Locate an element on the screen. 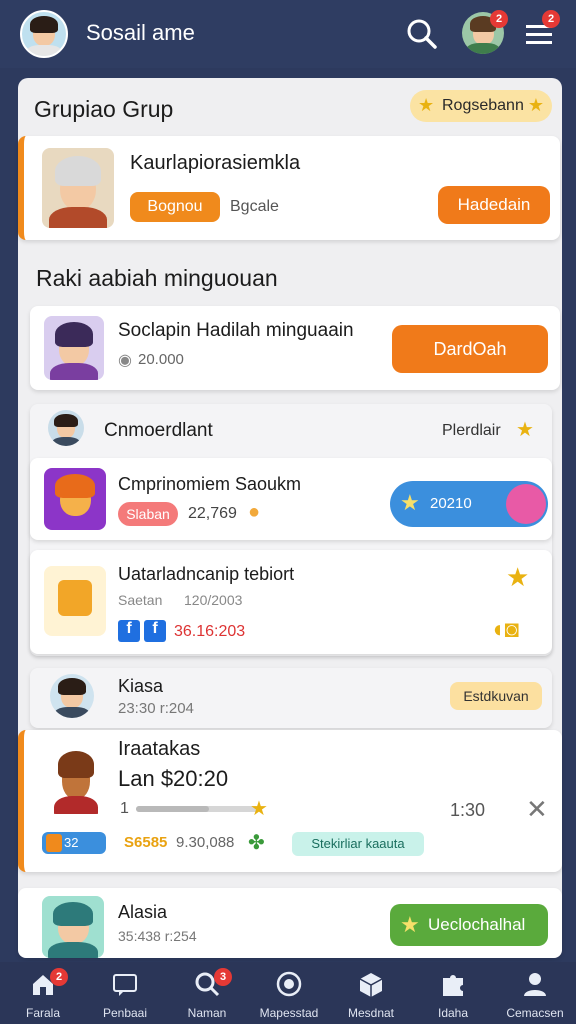 The height and width of the screenshot is (1024, 576). reward-claim-button: DardOah is located at coordinates (470, 349).